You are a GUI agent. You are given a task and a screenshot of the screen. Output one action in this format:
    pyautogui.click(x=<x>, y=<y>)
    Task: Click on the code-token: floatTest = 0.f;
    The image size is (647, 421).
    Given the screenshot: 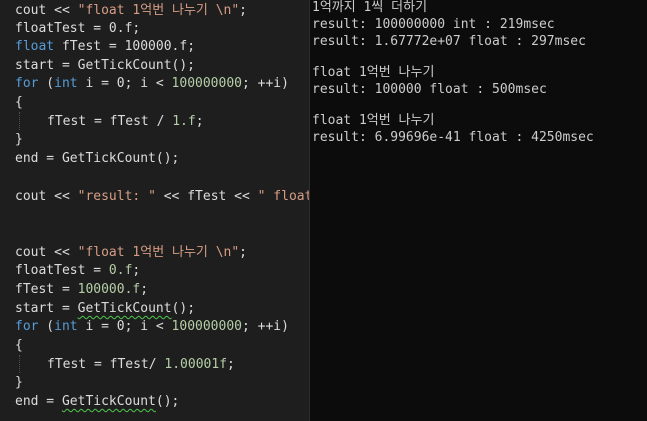 What is the action you would take?
    pyautogui.click(x=78, y=28)
    